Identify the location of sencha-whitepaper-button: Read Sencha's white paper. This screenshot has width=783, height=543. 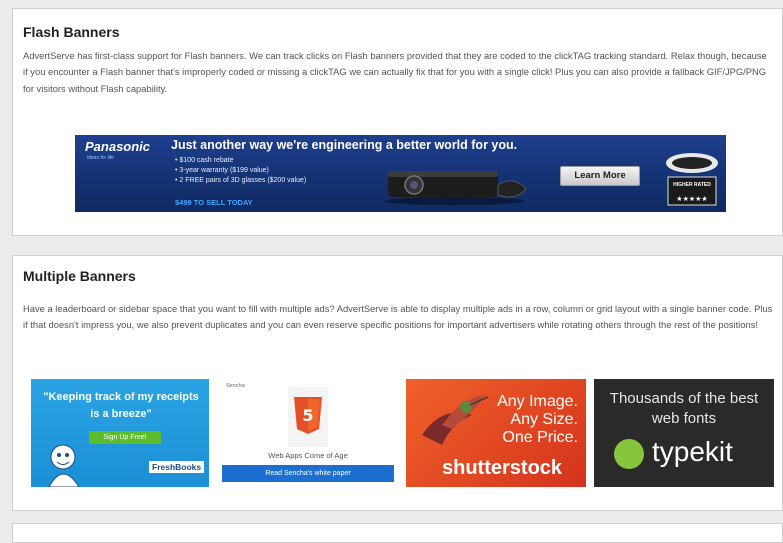
(308, 473).